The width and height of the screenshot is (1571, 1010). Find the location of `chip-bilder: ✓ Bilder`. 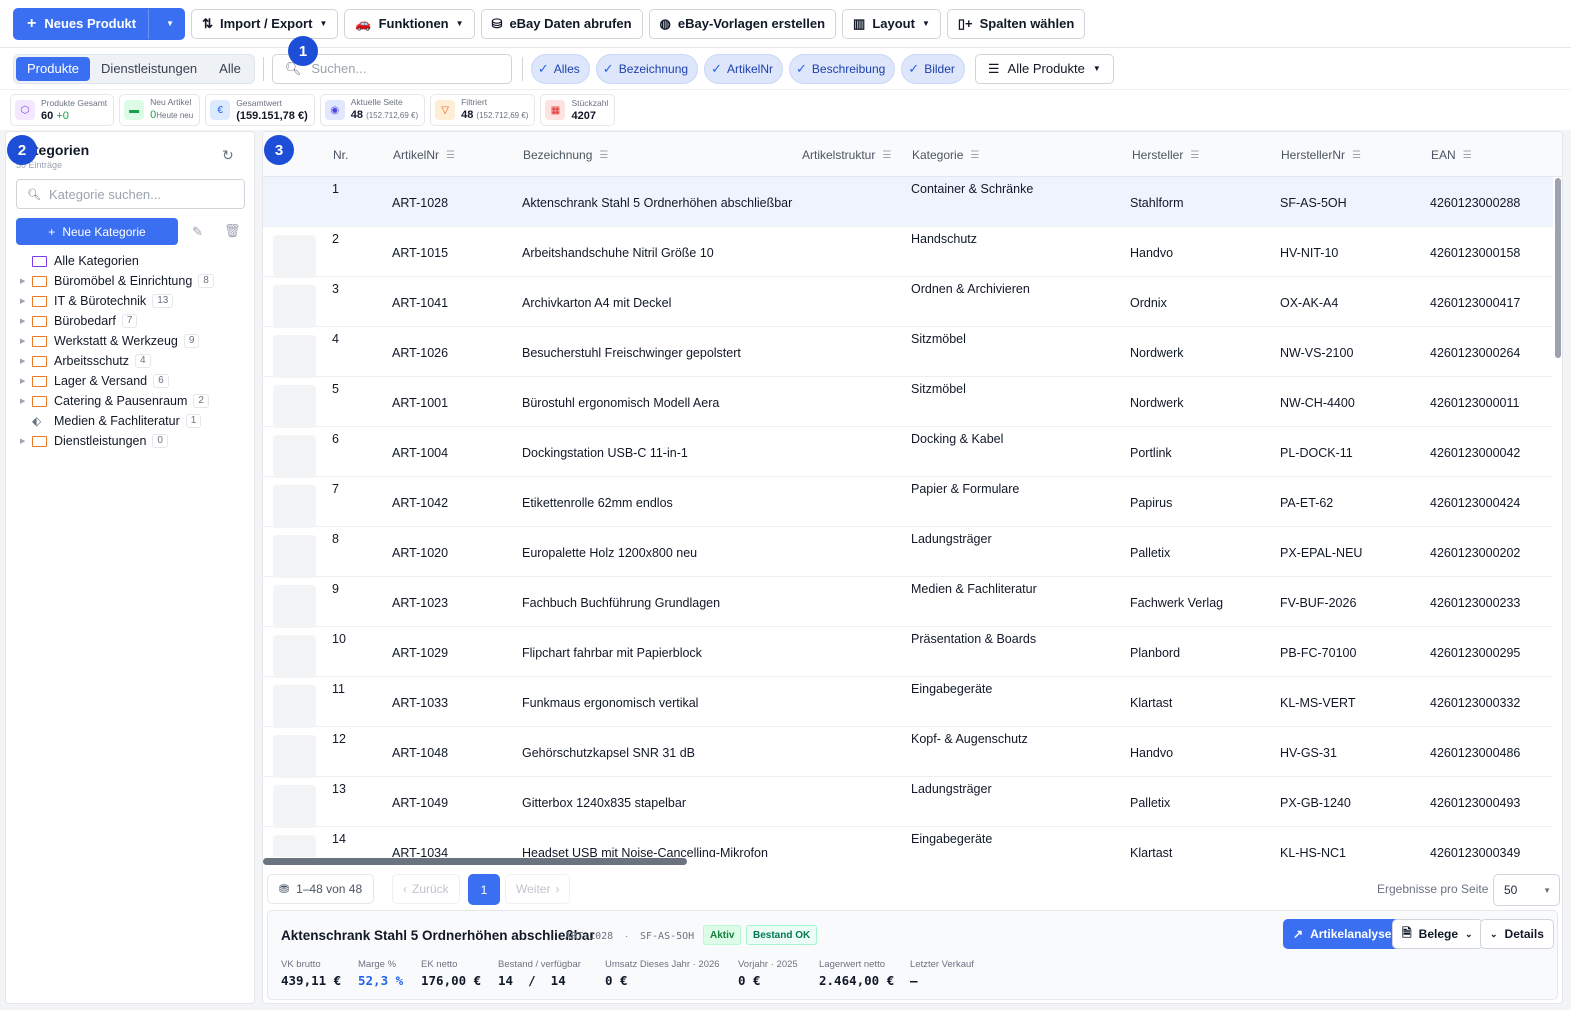

chip-bilder: ✓ Bilder is located at coordinates (933, 68).